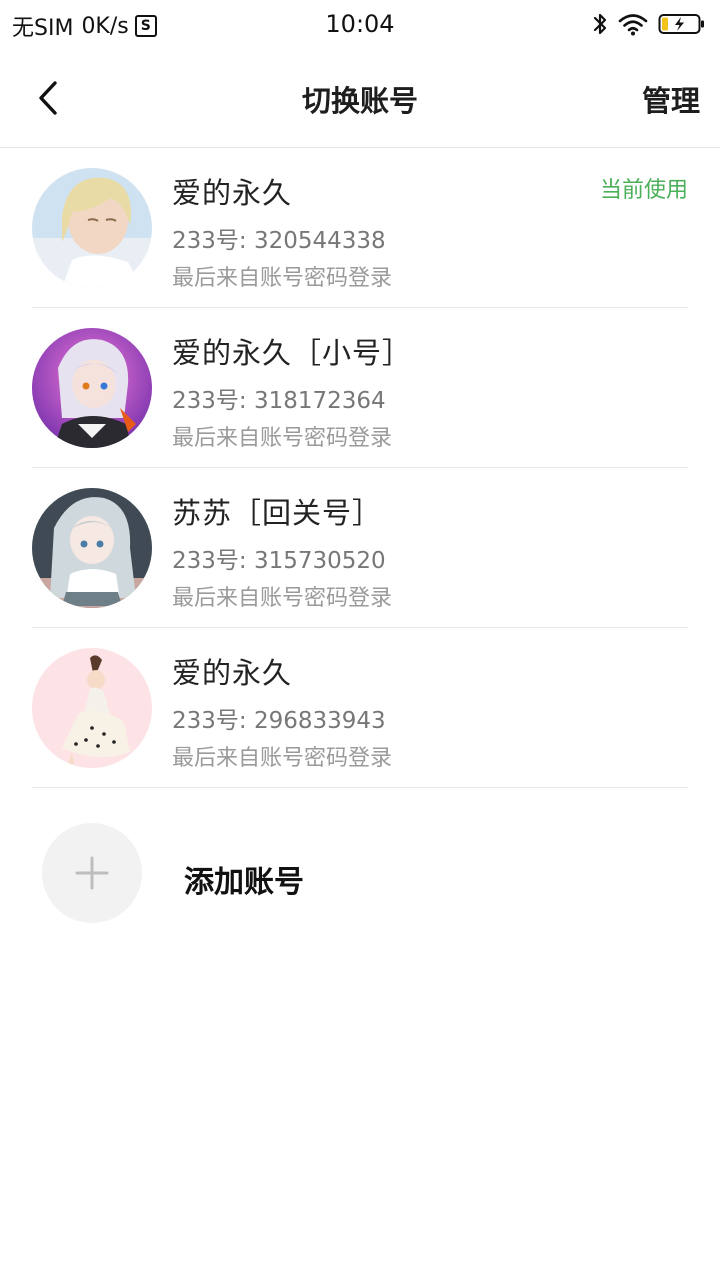 The height and width of the screenshot is (1280, 720). What do you see at coordinates (600, 24) in the screenshot?
I see `bluetooth-icon` at bounding box center [600, 24].